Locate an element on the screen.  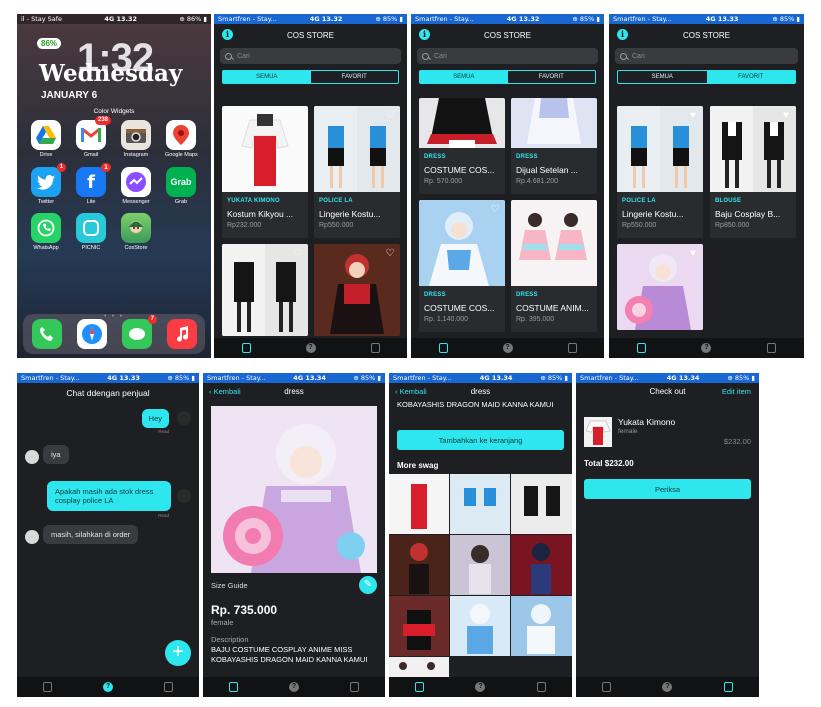
clock-status: 13.32 is located at coordinates (127, 19).